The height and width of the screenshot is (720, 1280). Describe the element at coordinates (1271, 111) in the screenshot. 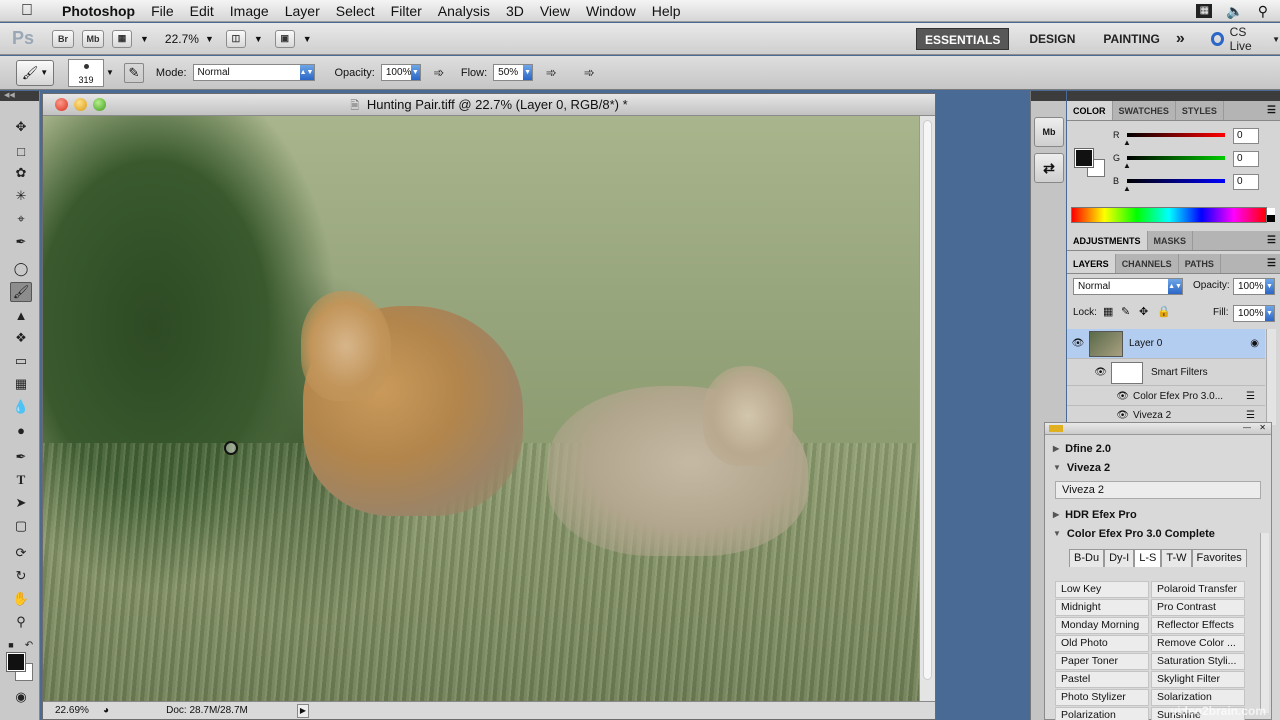

I see `color-panel-menu-icon: ☰` at that location.